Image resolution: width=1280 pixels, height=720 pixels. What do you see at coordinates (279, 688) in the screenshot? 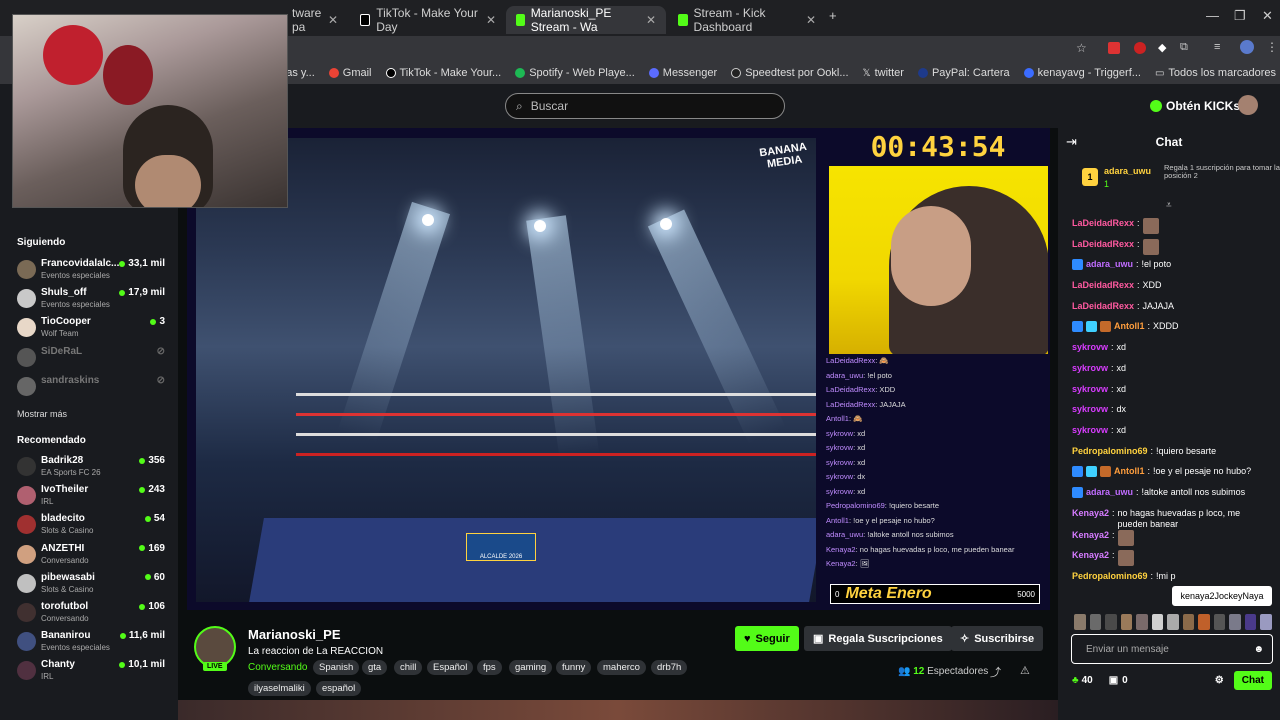
I see `tag: ilyaselmaliki` at bounding box center [279, 688].